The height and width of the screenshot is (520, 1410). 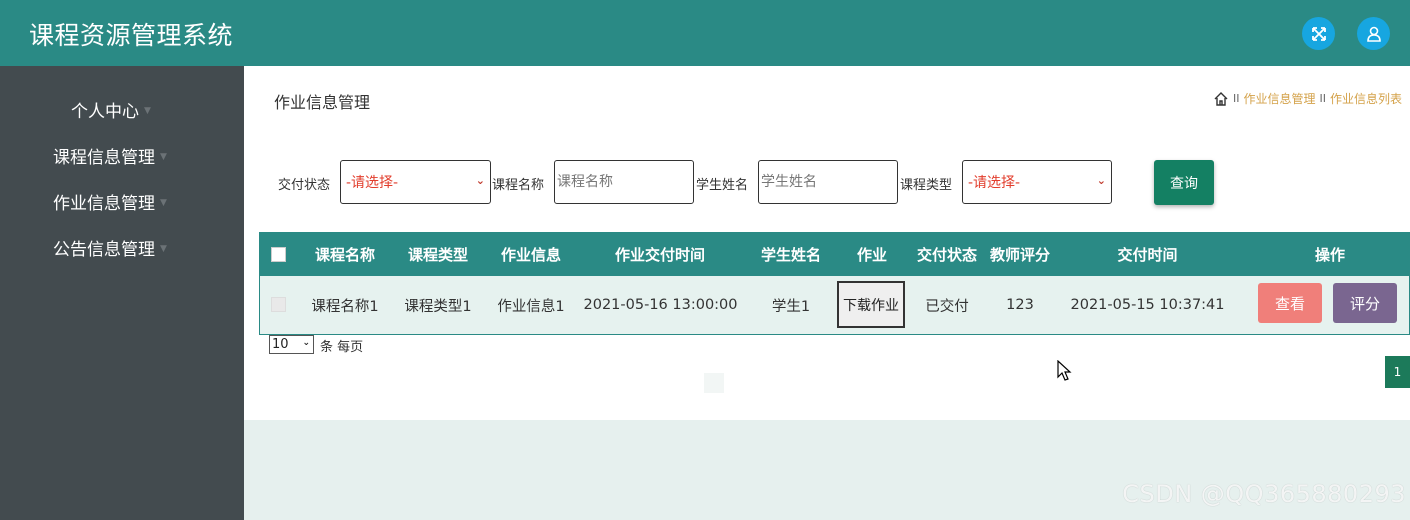 I want to click on user-menu-button, so click(x=1373, y=33).